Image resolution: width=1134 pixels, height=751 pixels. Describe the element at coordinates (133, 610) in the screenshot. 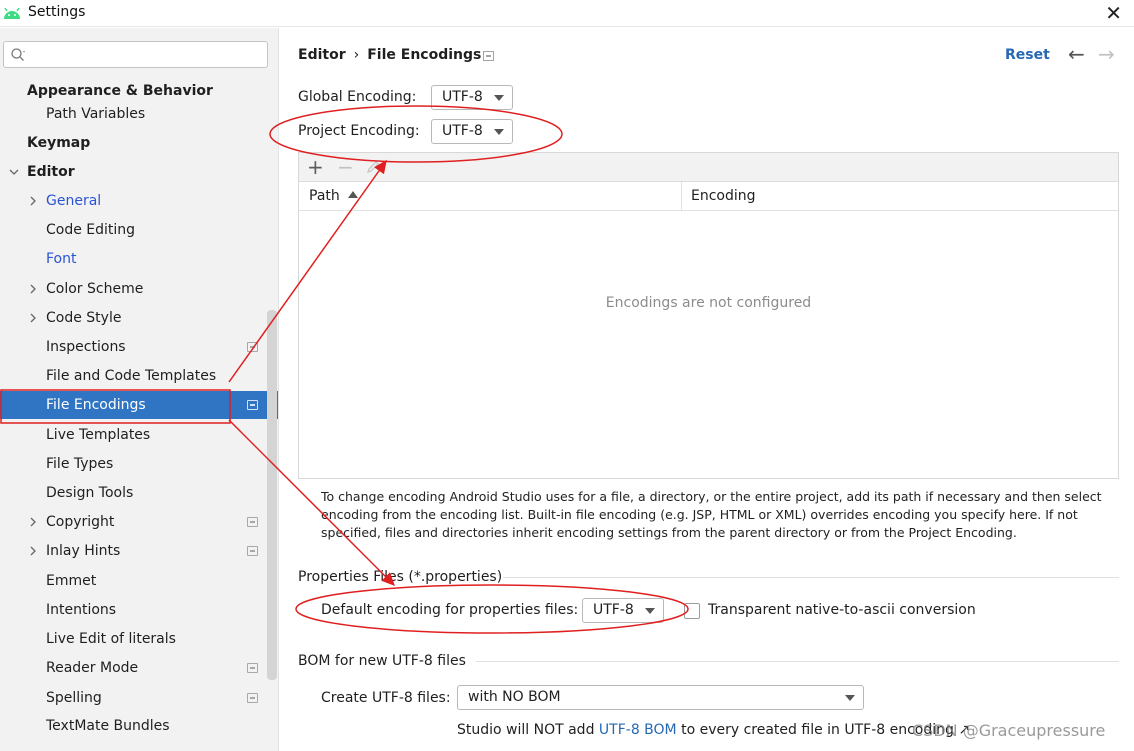

I see `sidebar-item-intentions: Intentions` at that location.